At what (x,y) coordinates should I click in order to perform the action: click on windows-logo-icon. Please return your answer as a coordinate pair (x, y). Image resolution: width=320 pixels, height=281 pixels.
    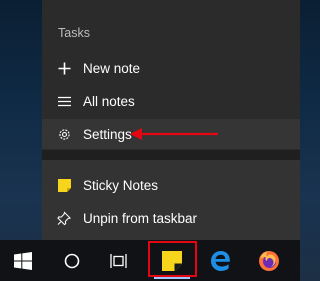
    Looking at the image, I should click on (23, 260).